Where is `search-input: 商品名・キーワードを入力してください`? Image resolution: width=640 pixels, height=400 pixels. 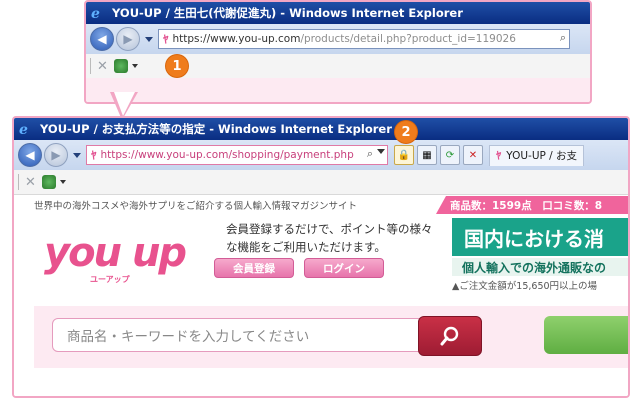
search-input: 商品名・キーワードを入力してください is located at coordinates (238, 335).